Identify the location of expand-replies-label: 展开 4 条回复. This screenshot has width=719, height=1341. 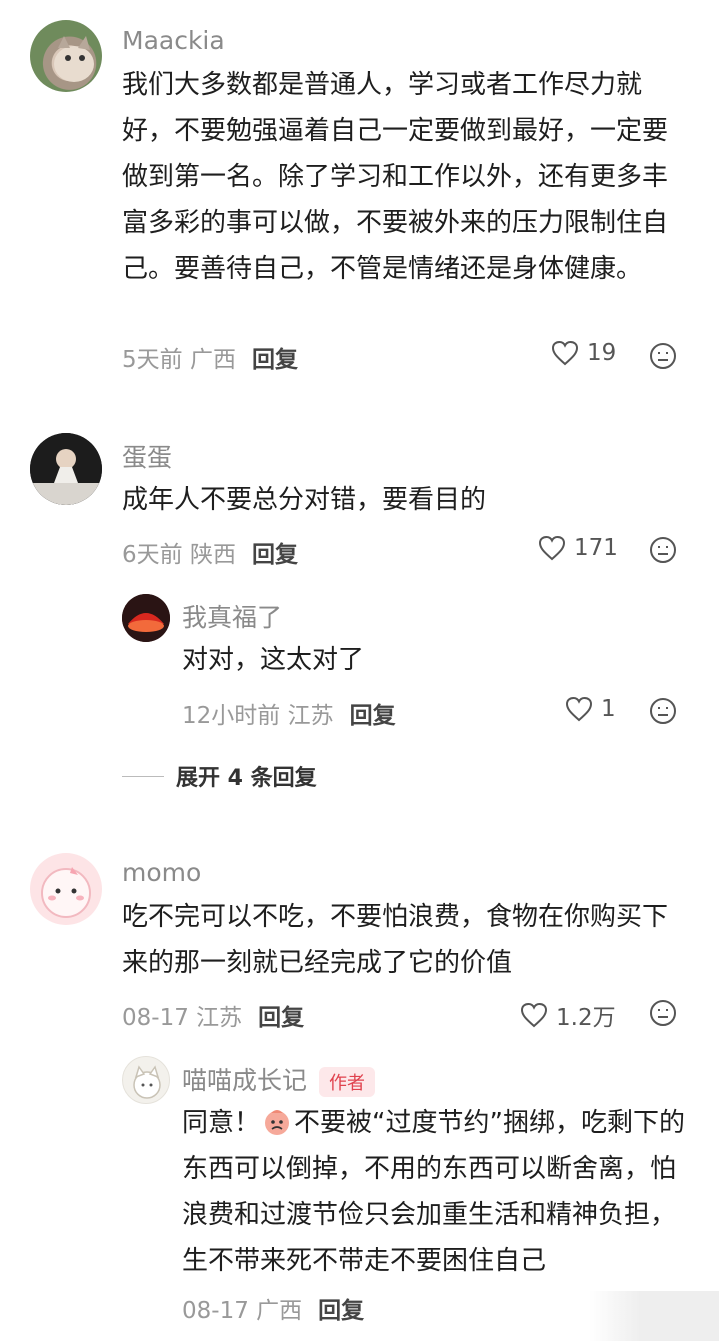
(246, 778).